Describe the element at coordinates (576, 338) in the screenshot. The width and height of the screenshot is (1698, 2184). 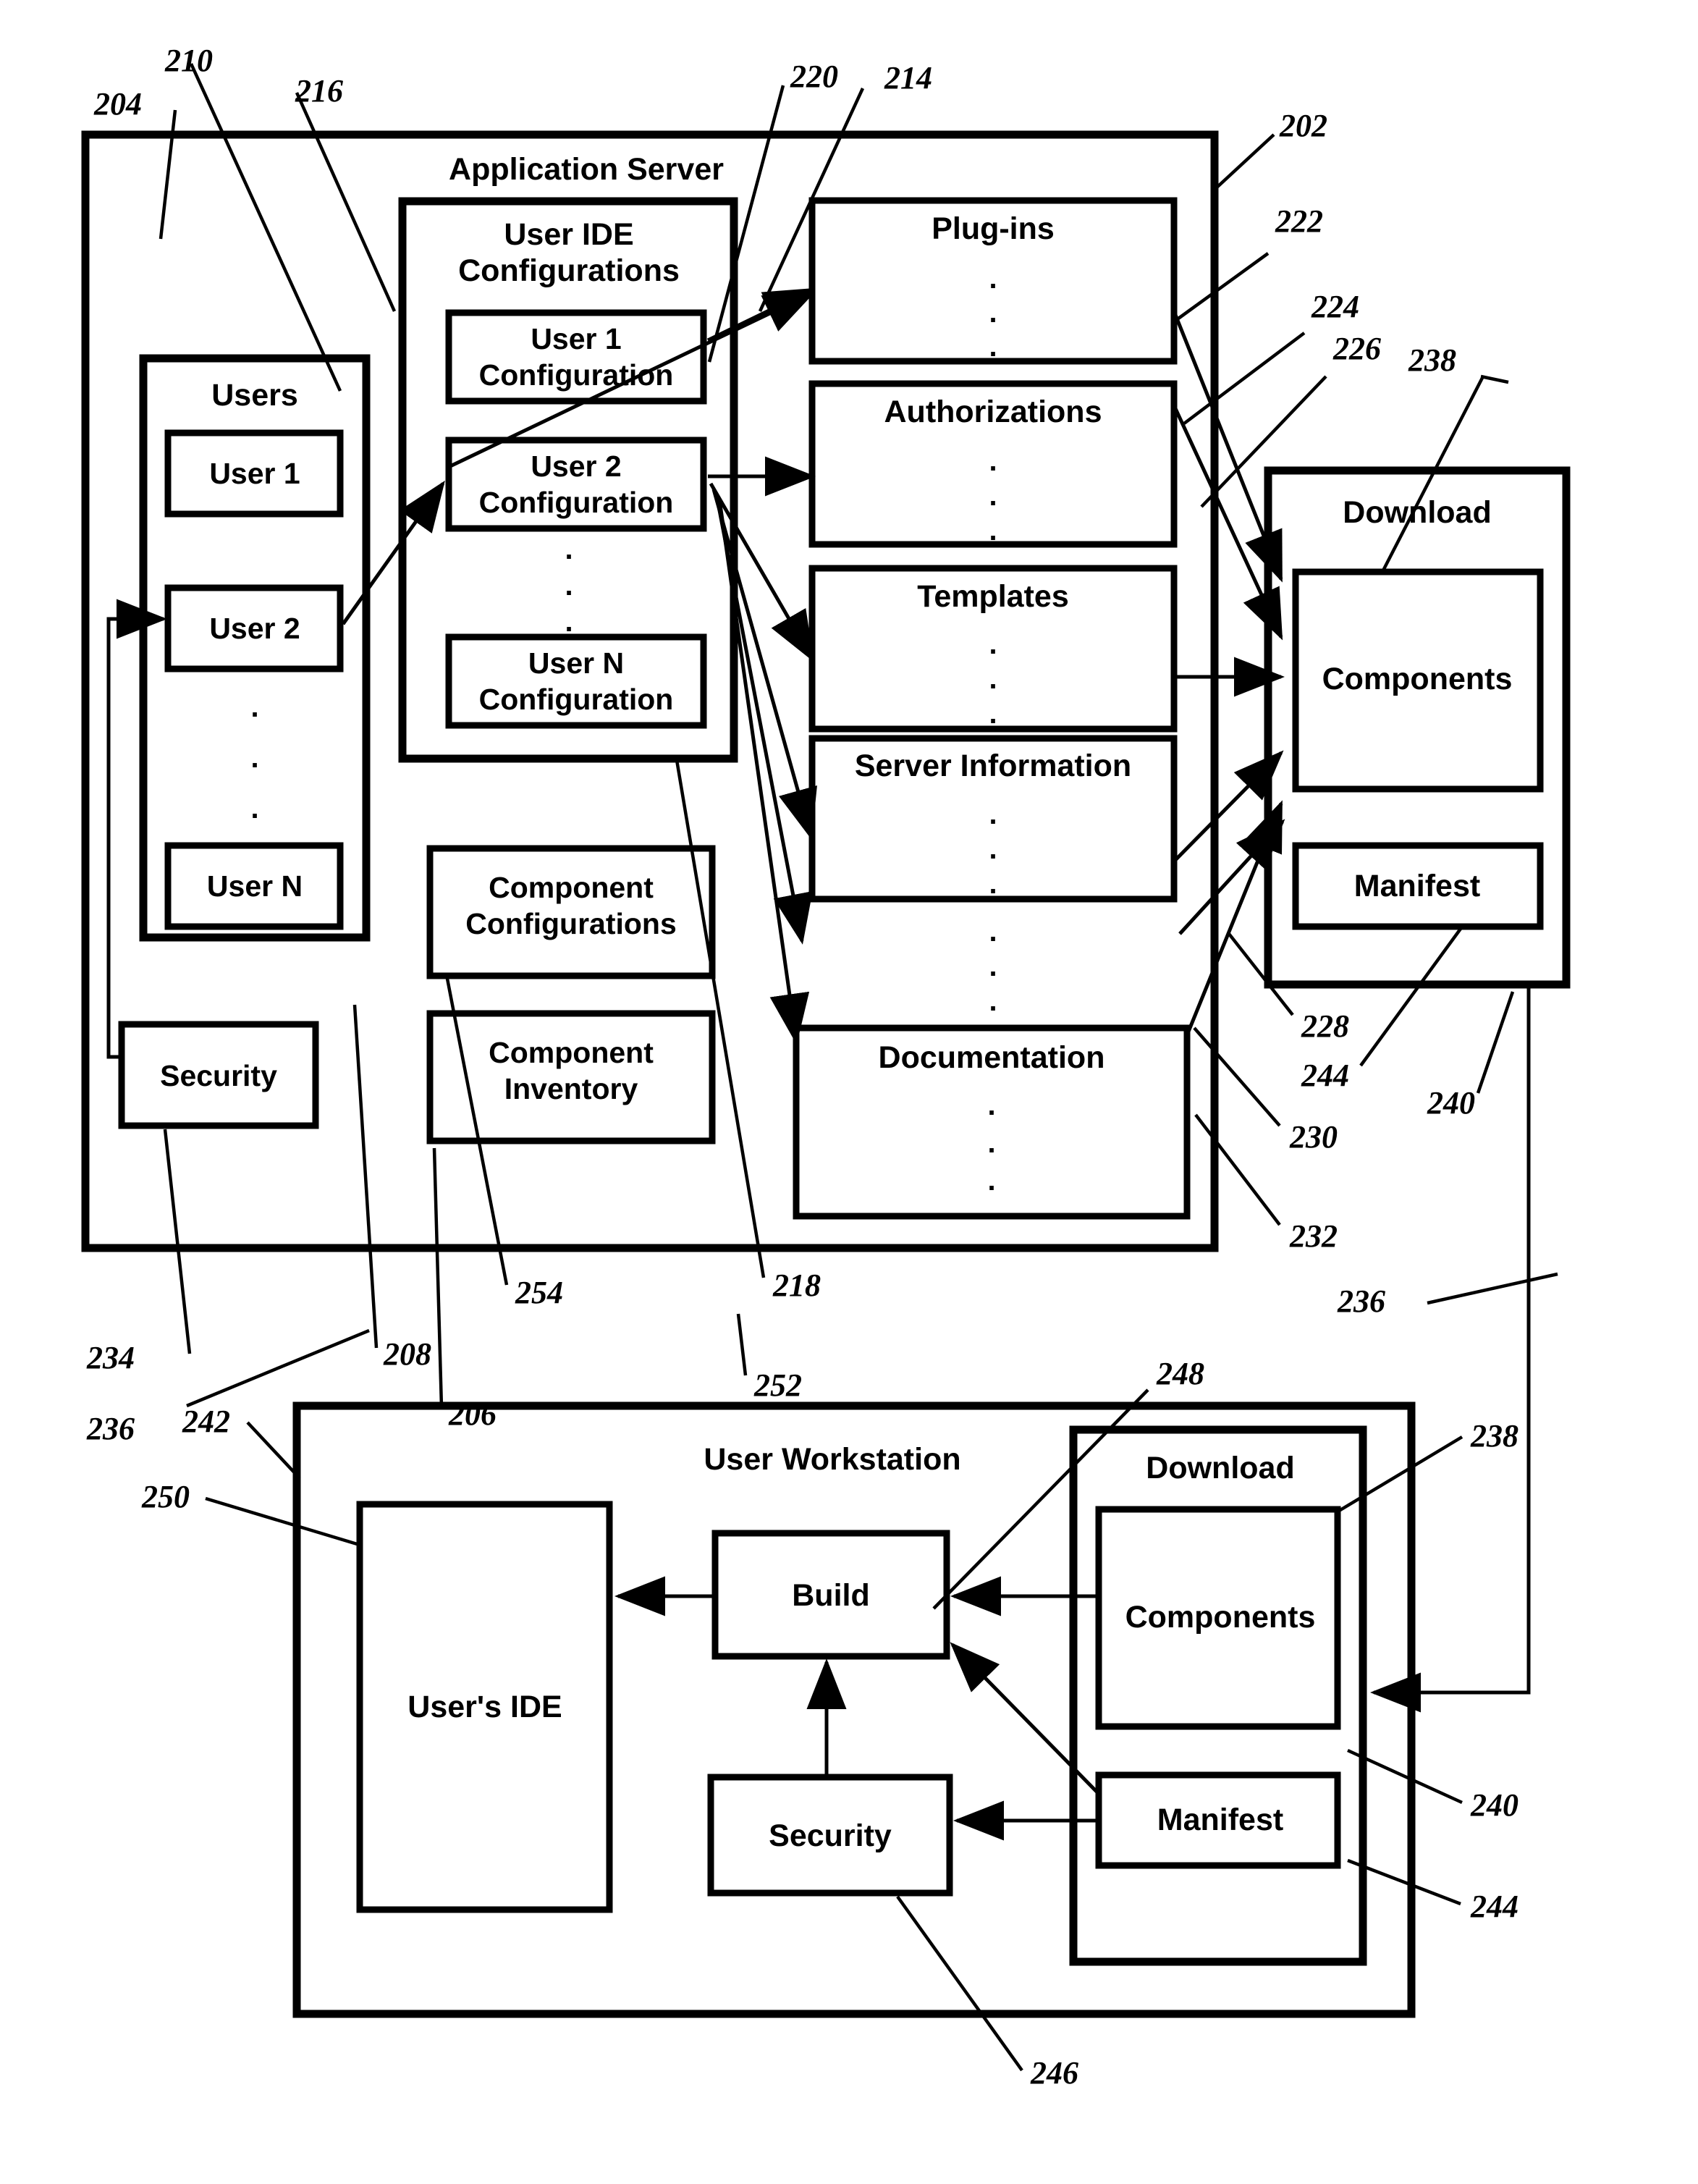
I see `user-1-config-line1: User 1` at that location.